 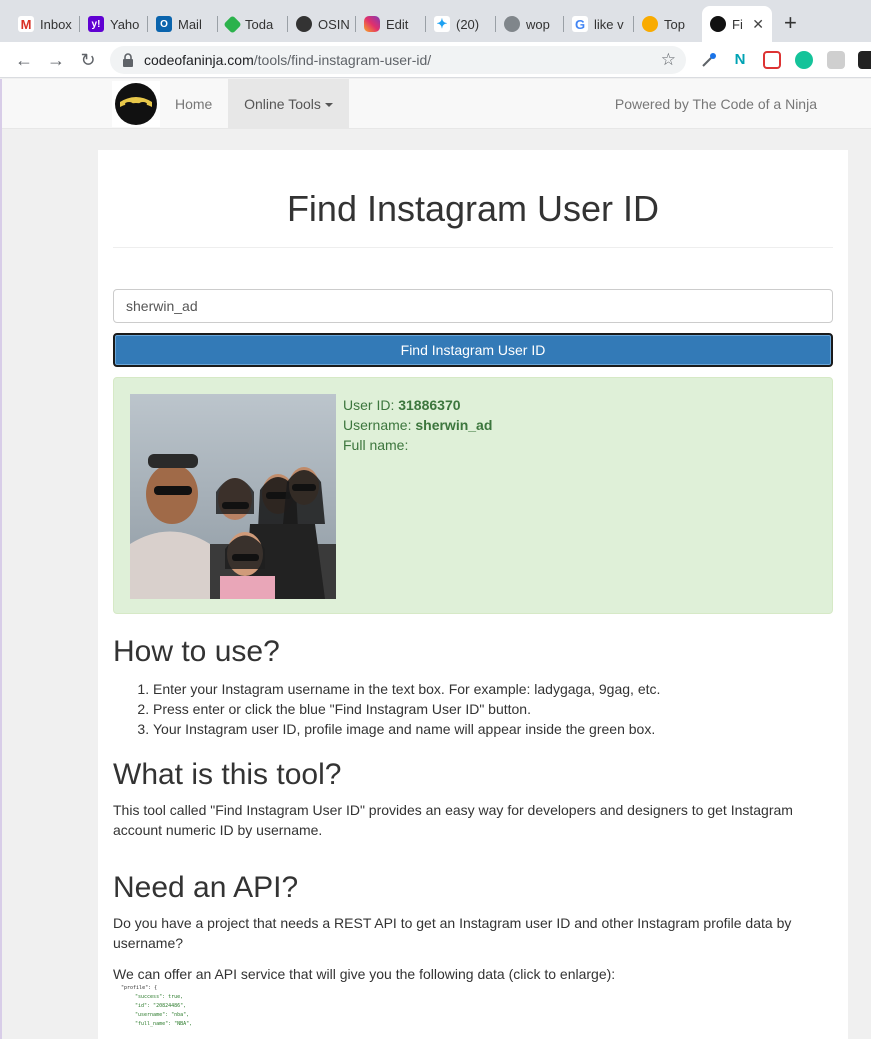 What do you see at coordinates (429, 405) in the screenshot?
I see `user-id-value: 31886370` at bounding box center [429, 405].